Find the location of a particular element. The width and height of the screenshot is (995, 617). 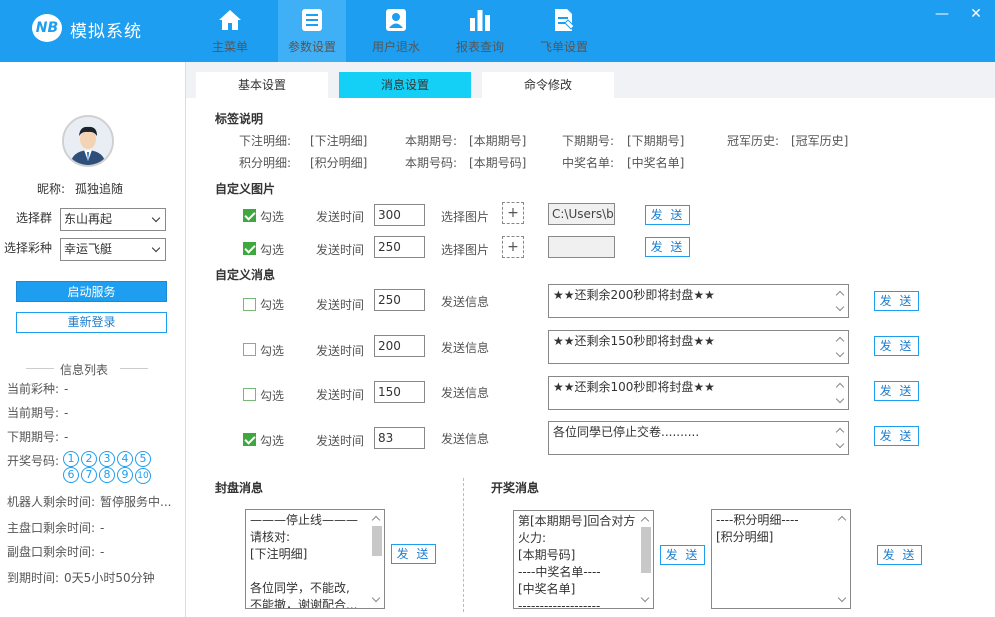

section-title-custom-message: 自定义消息 is located at coordinates (245, 275).